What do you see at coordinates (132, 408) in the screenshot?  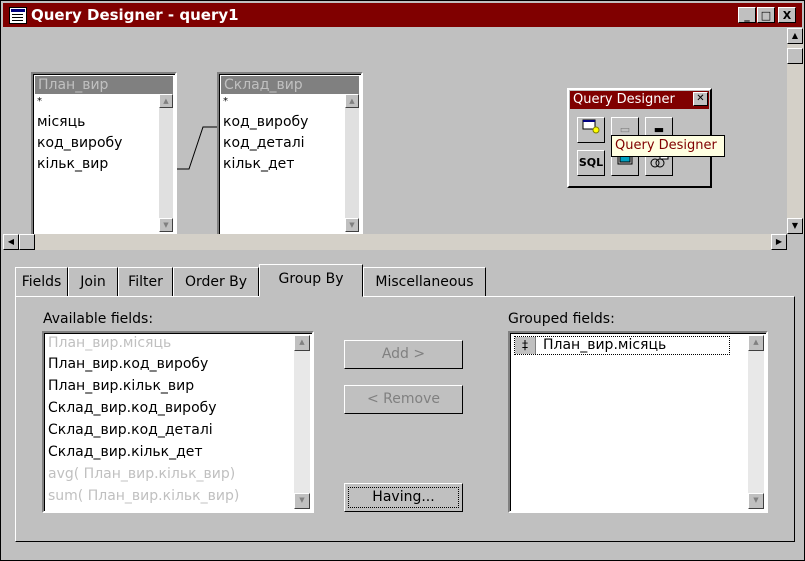 I see `list-item: Склад_вир.код_виробу` at bounding box center [132, 408].